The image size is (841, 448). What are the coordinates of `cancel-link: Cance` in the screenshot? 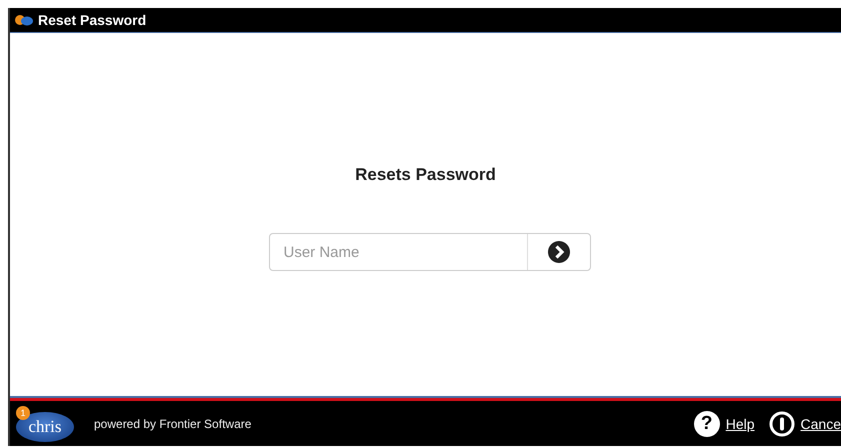 It's located at (820, 424).